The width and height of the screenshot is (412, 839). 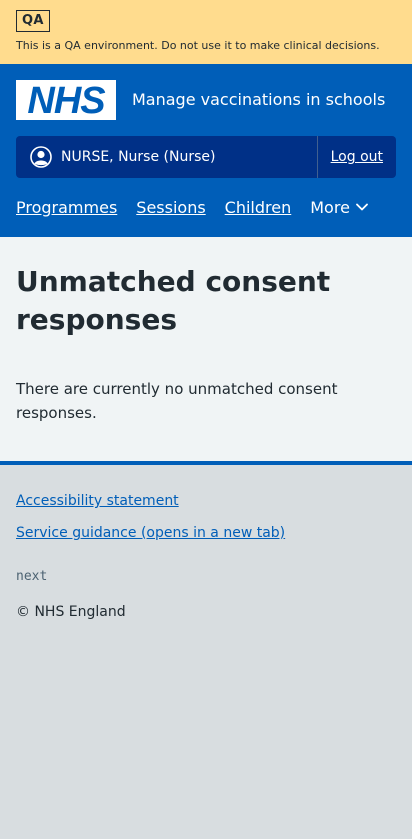 I want to click on nav-more-button: More, so click(x=339, y=207).